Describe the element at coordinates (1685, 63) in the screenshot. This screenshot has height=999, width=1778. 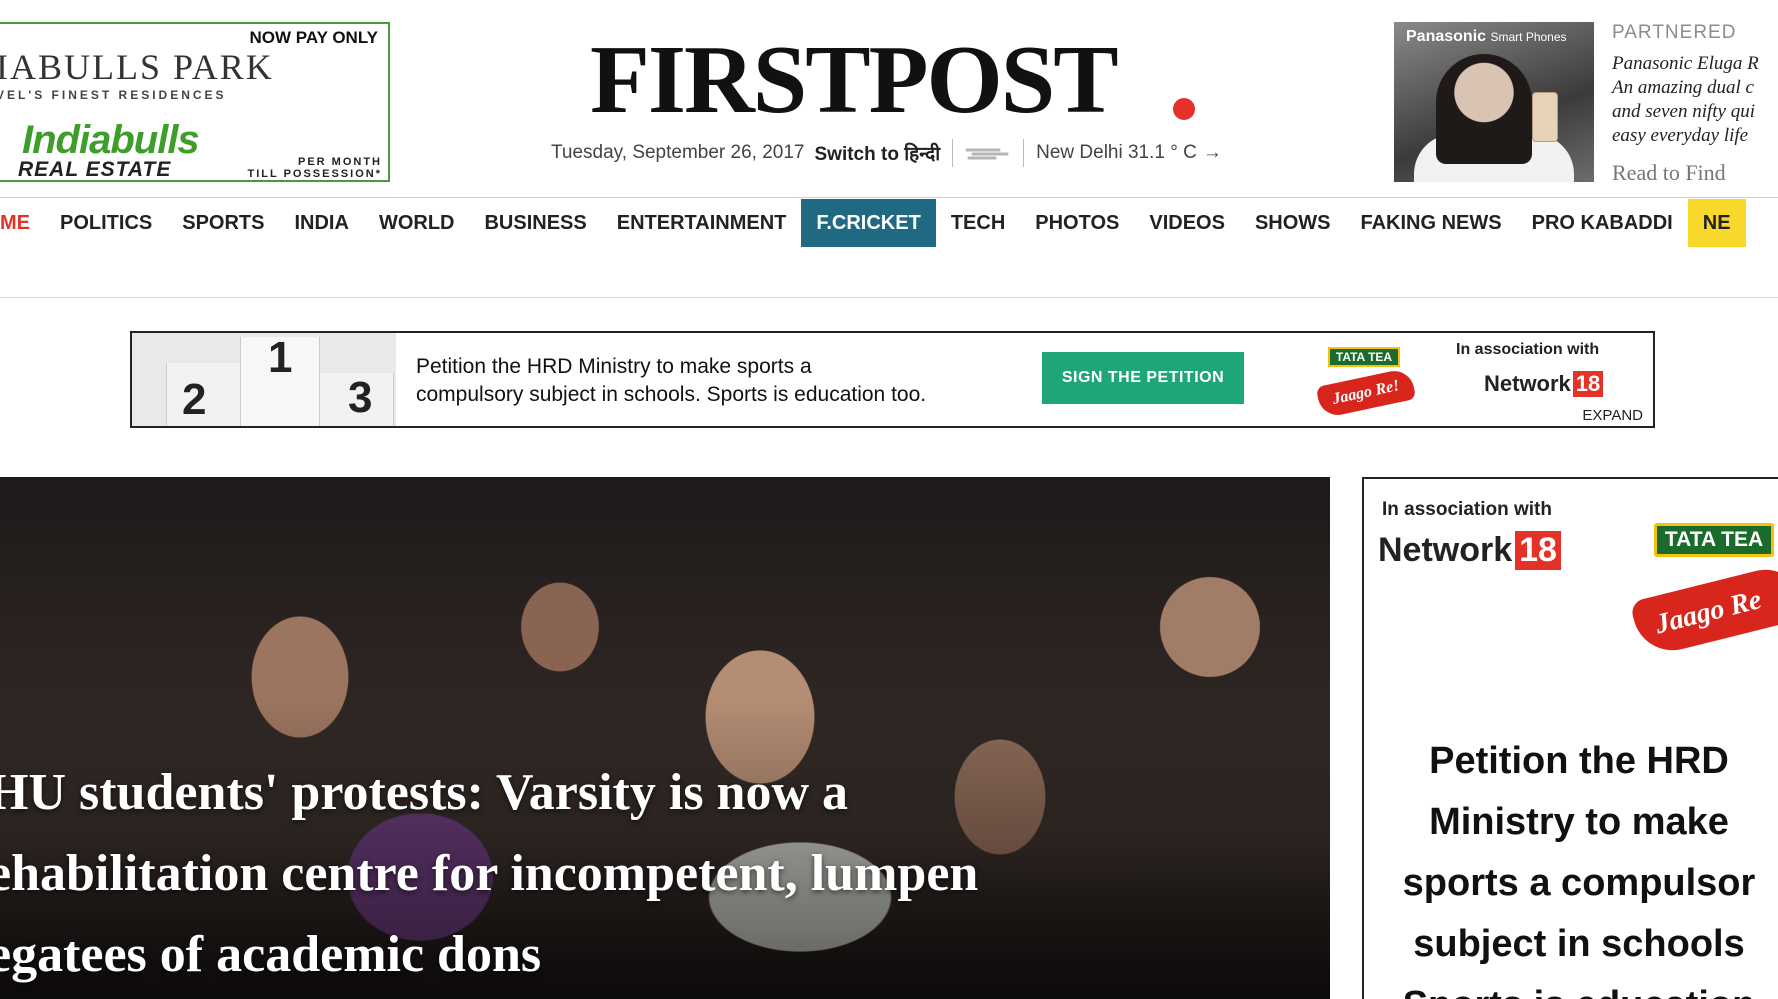
I see `partnered-line: Panasonic Eluga R` at that location.